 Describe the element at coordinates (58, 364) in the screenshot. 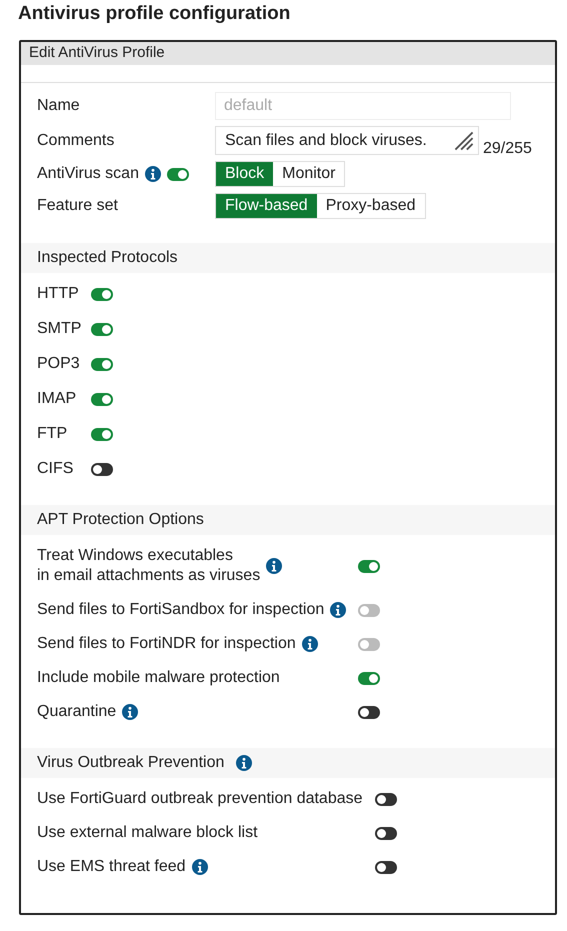

I see `option-label: POP3` at that location.